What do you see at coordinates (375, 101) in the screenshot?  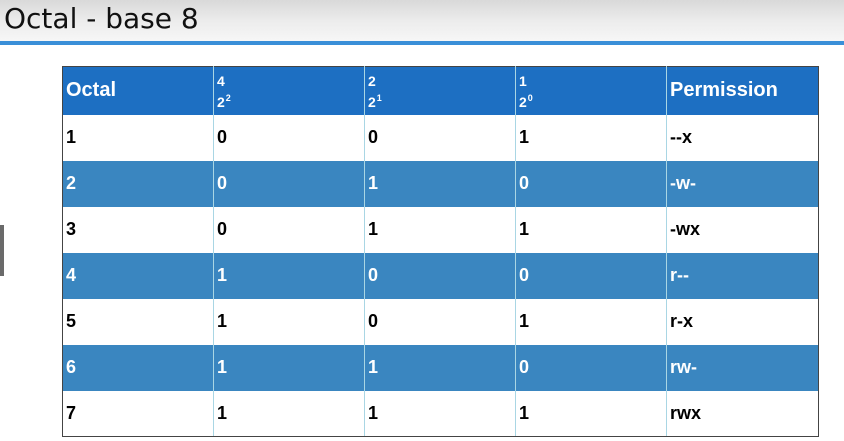 I see `header-bit-2-power: 21` at bounding box center [375, 101].